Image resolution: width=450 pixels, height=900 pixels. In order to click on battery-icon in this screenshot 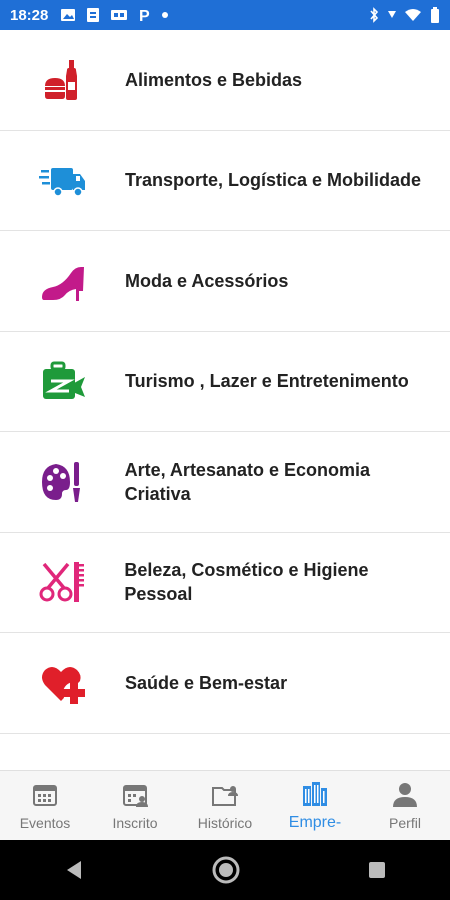, I will do `click(435, 15)`.